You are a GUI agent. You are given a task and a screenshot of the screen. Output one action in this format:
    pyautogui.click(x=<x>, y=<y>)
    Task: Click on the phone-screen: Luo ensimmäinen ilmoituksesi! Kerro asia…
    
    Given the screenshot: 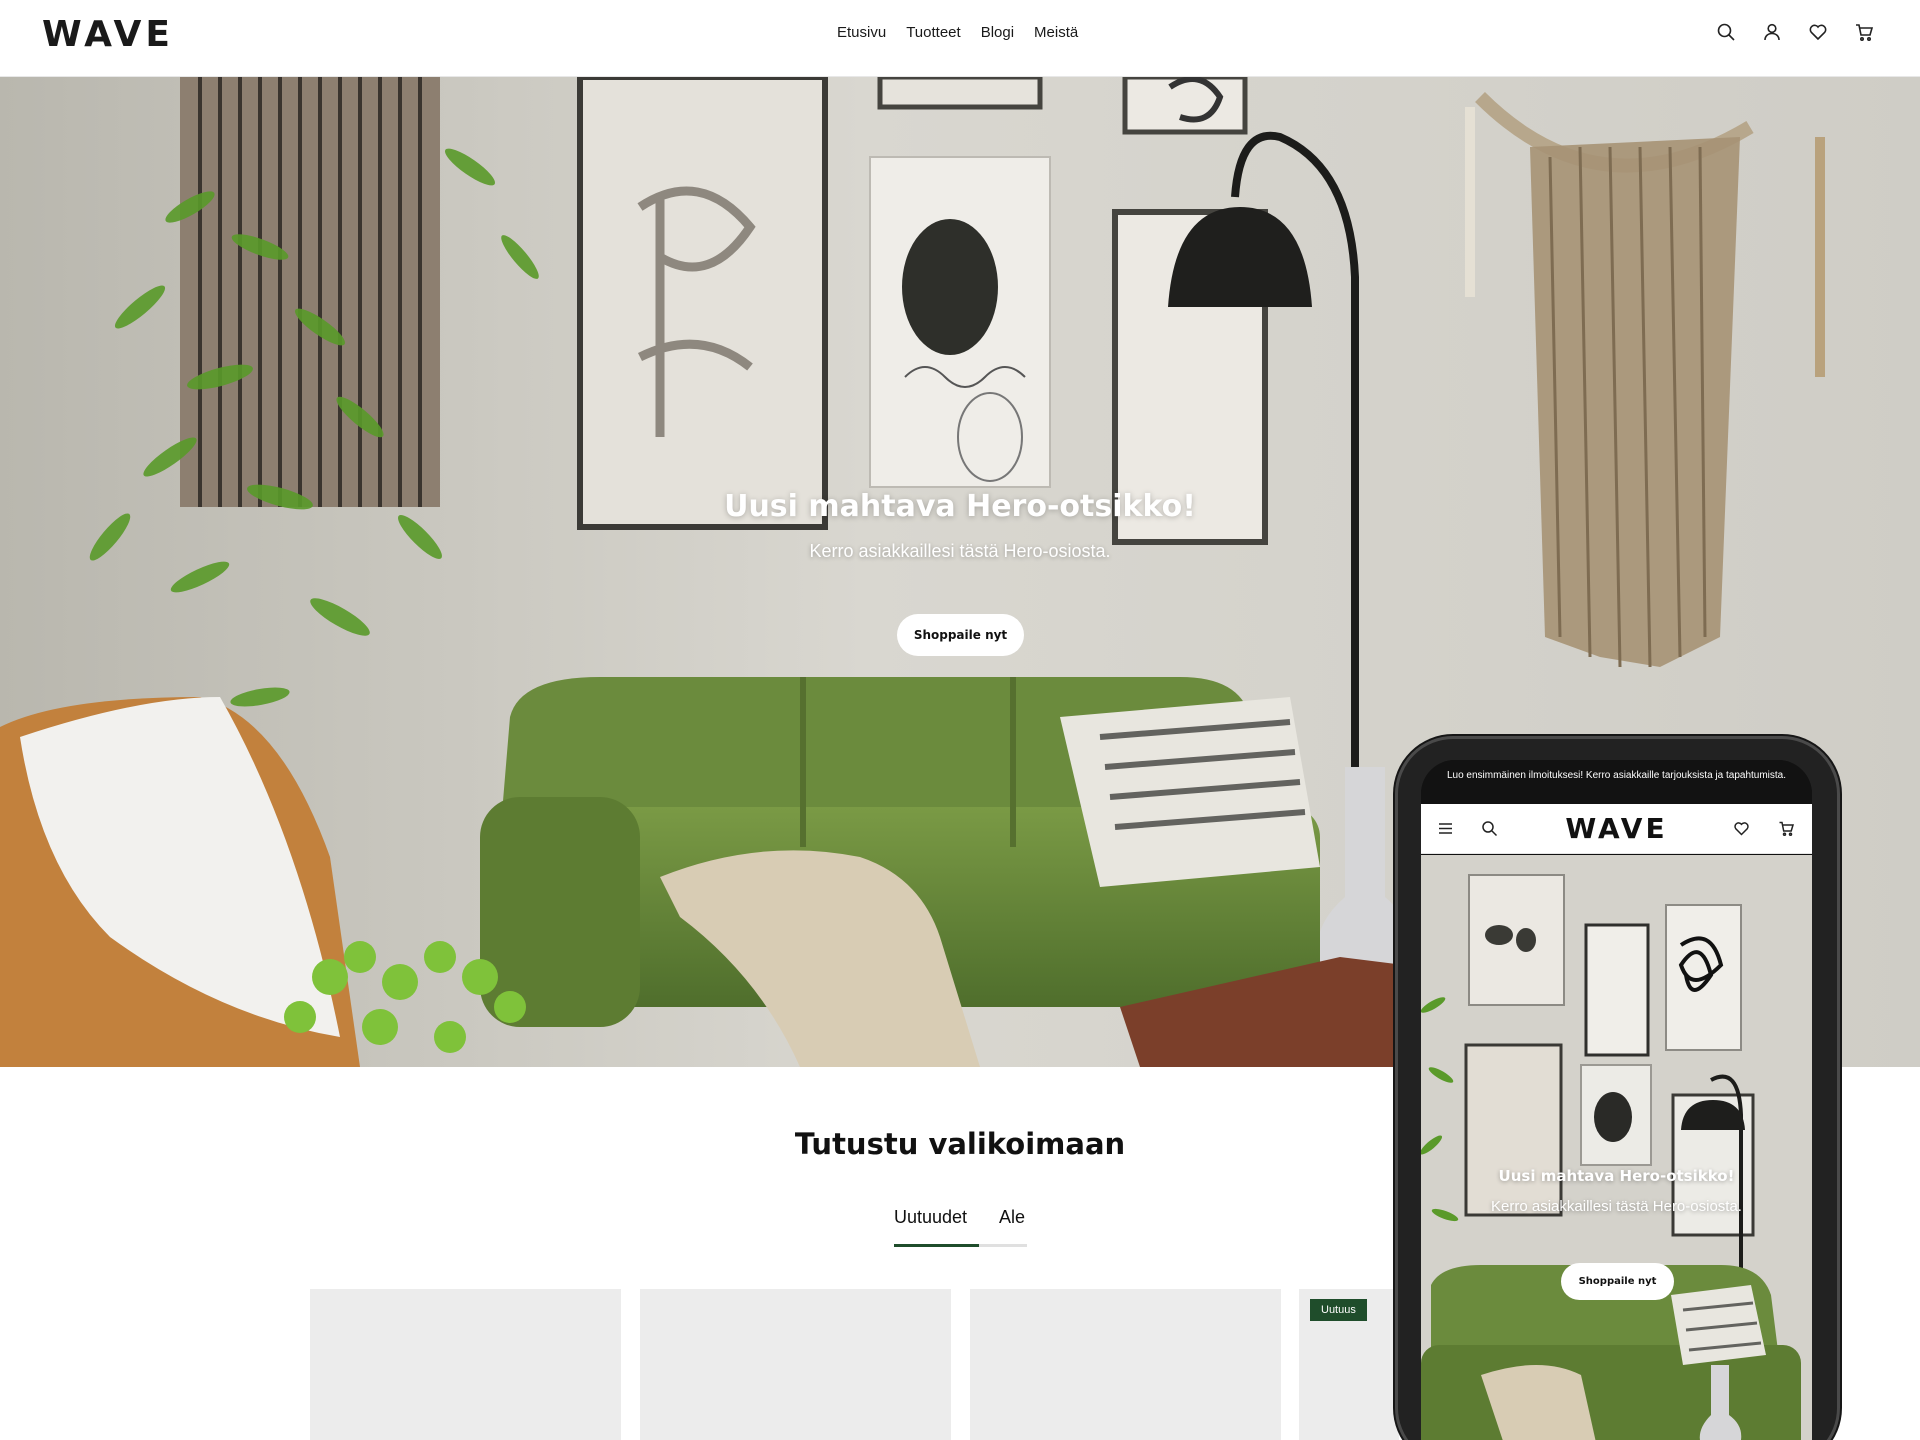 What is the action you would take?
    pyautogui.click(x=1616, y=1100)
    